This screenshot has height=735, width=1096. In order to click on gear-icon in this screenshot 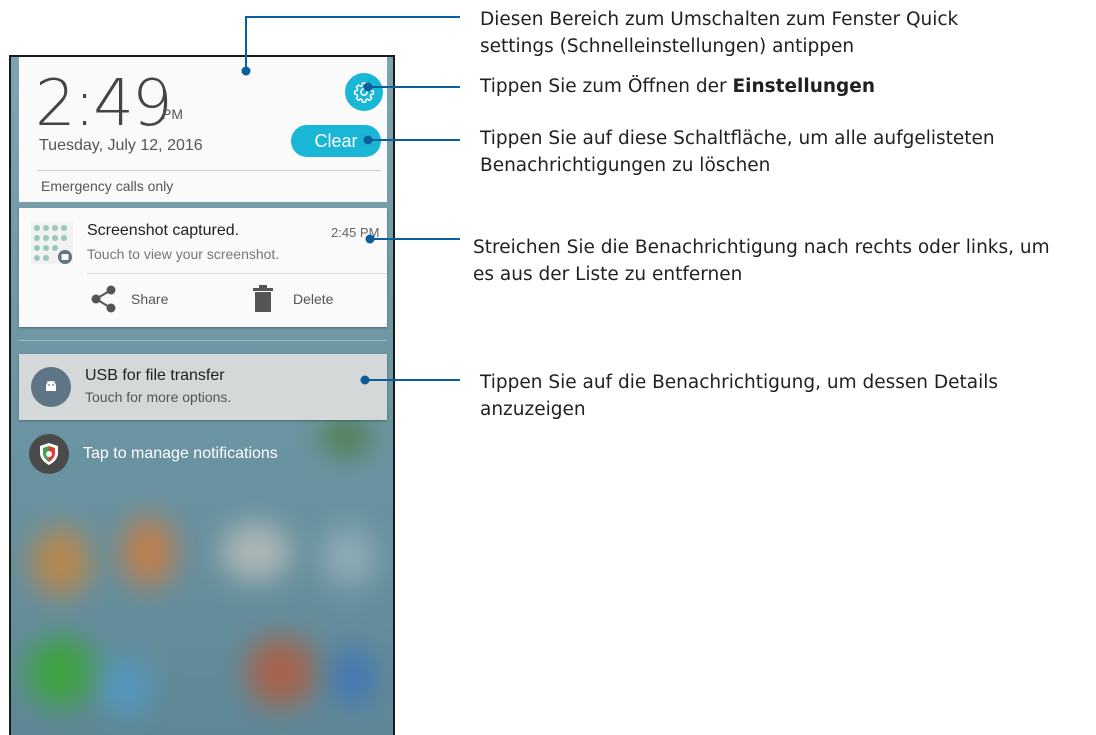, I will do `click(364, 92)`.